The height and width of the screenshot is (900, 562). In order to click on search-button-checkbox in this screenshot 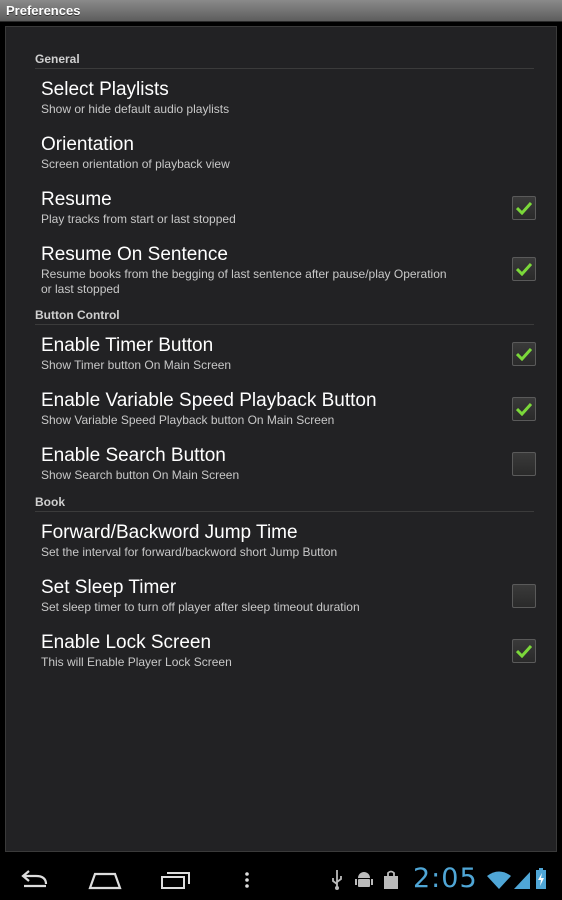, I will do `click(524, 464)`.